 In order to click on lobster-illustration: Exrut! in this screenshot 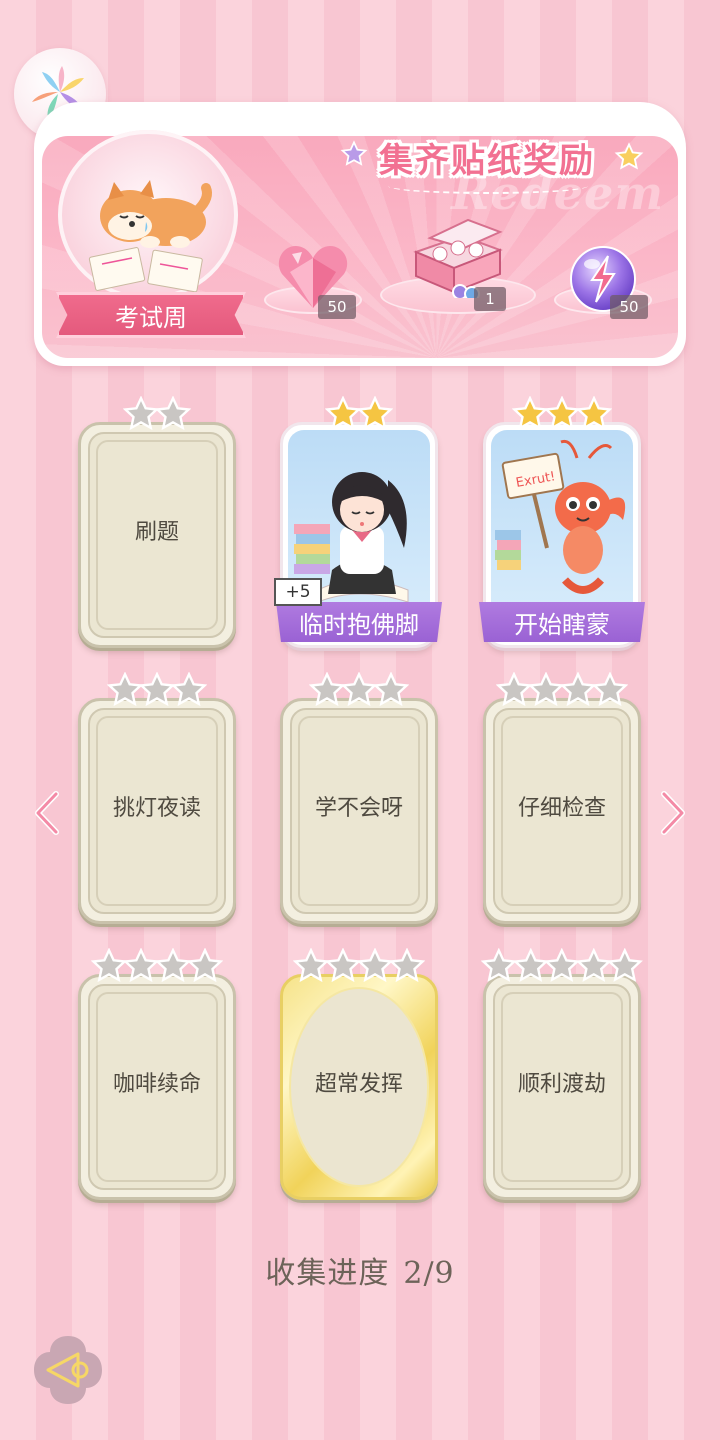, I will do `click(560, 516)`.